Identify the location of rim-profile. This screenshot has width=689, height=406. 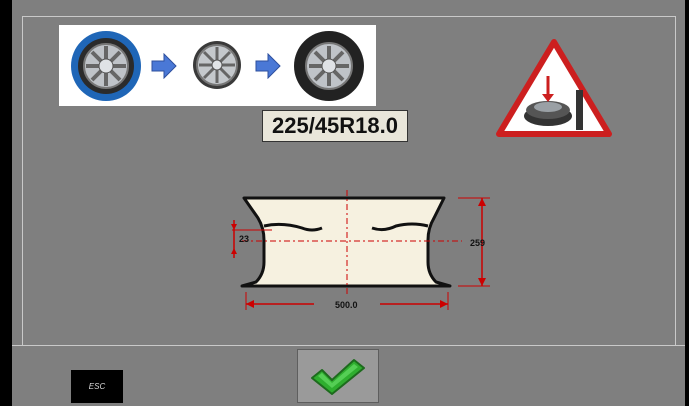
(346, 242).